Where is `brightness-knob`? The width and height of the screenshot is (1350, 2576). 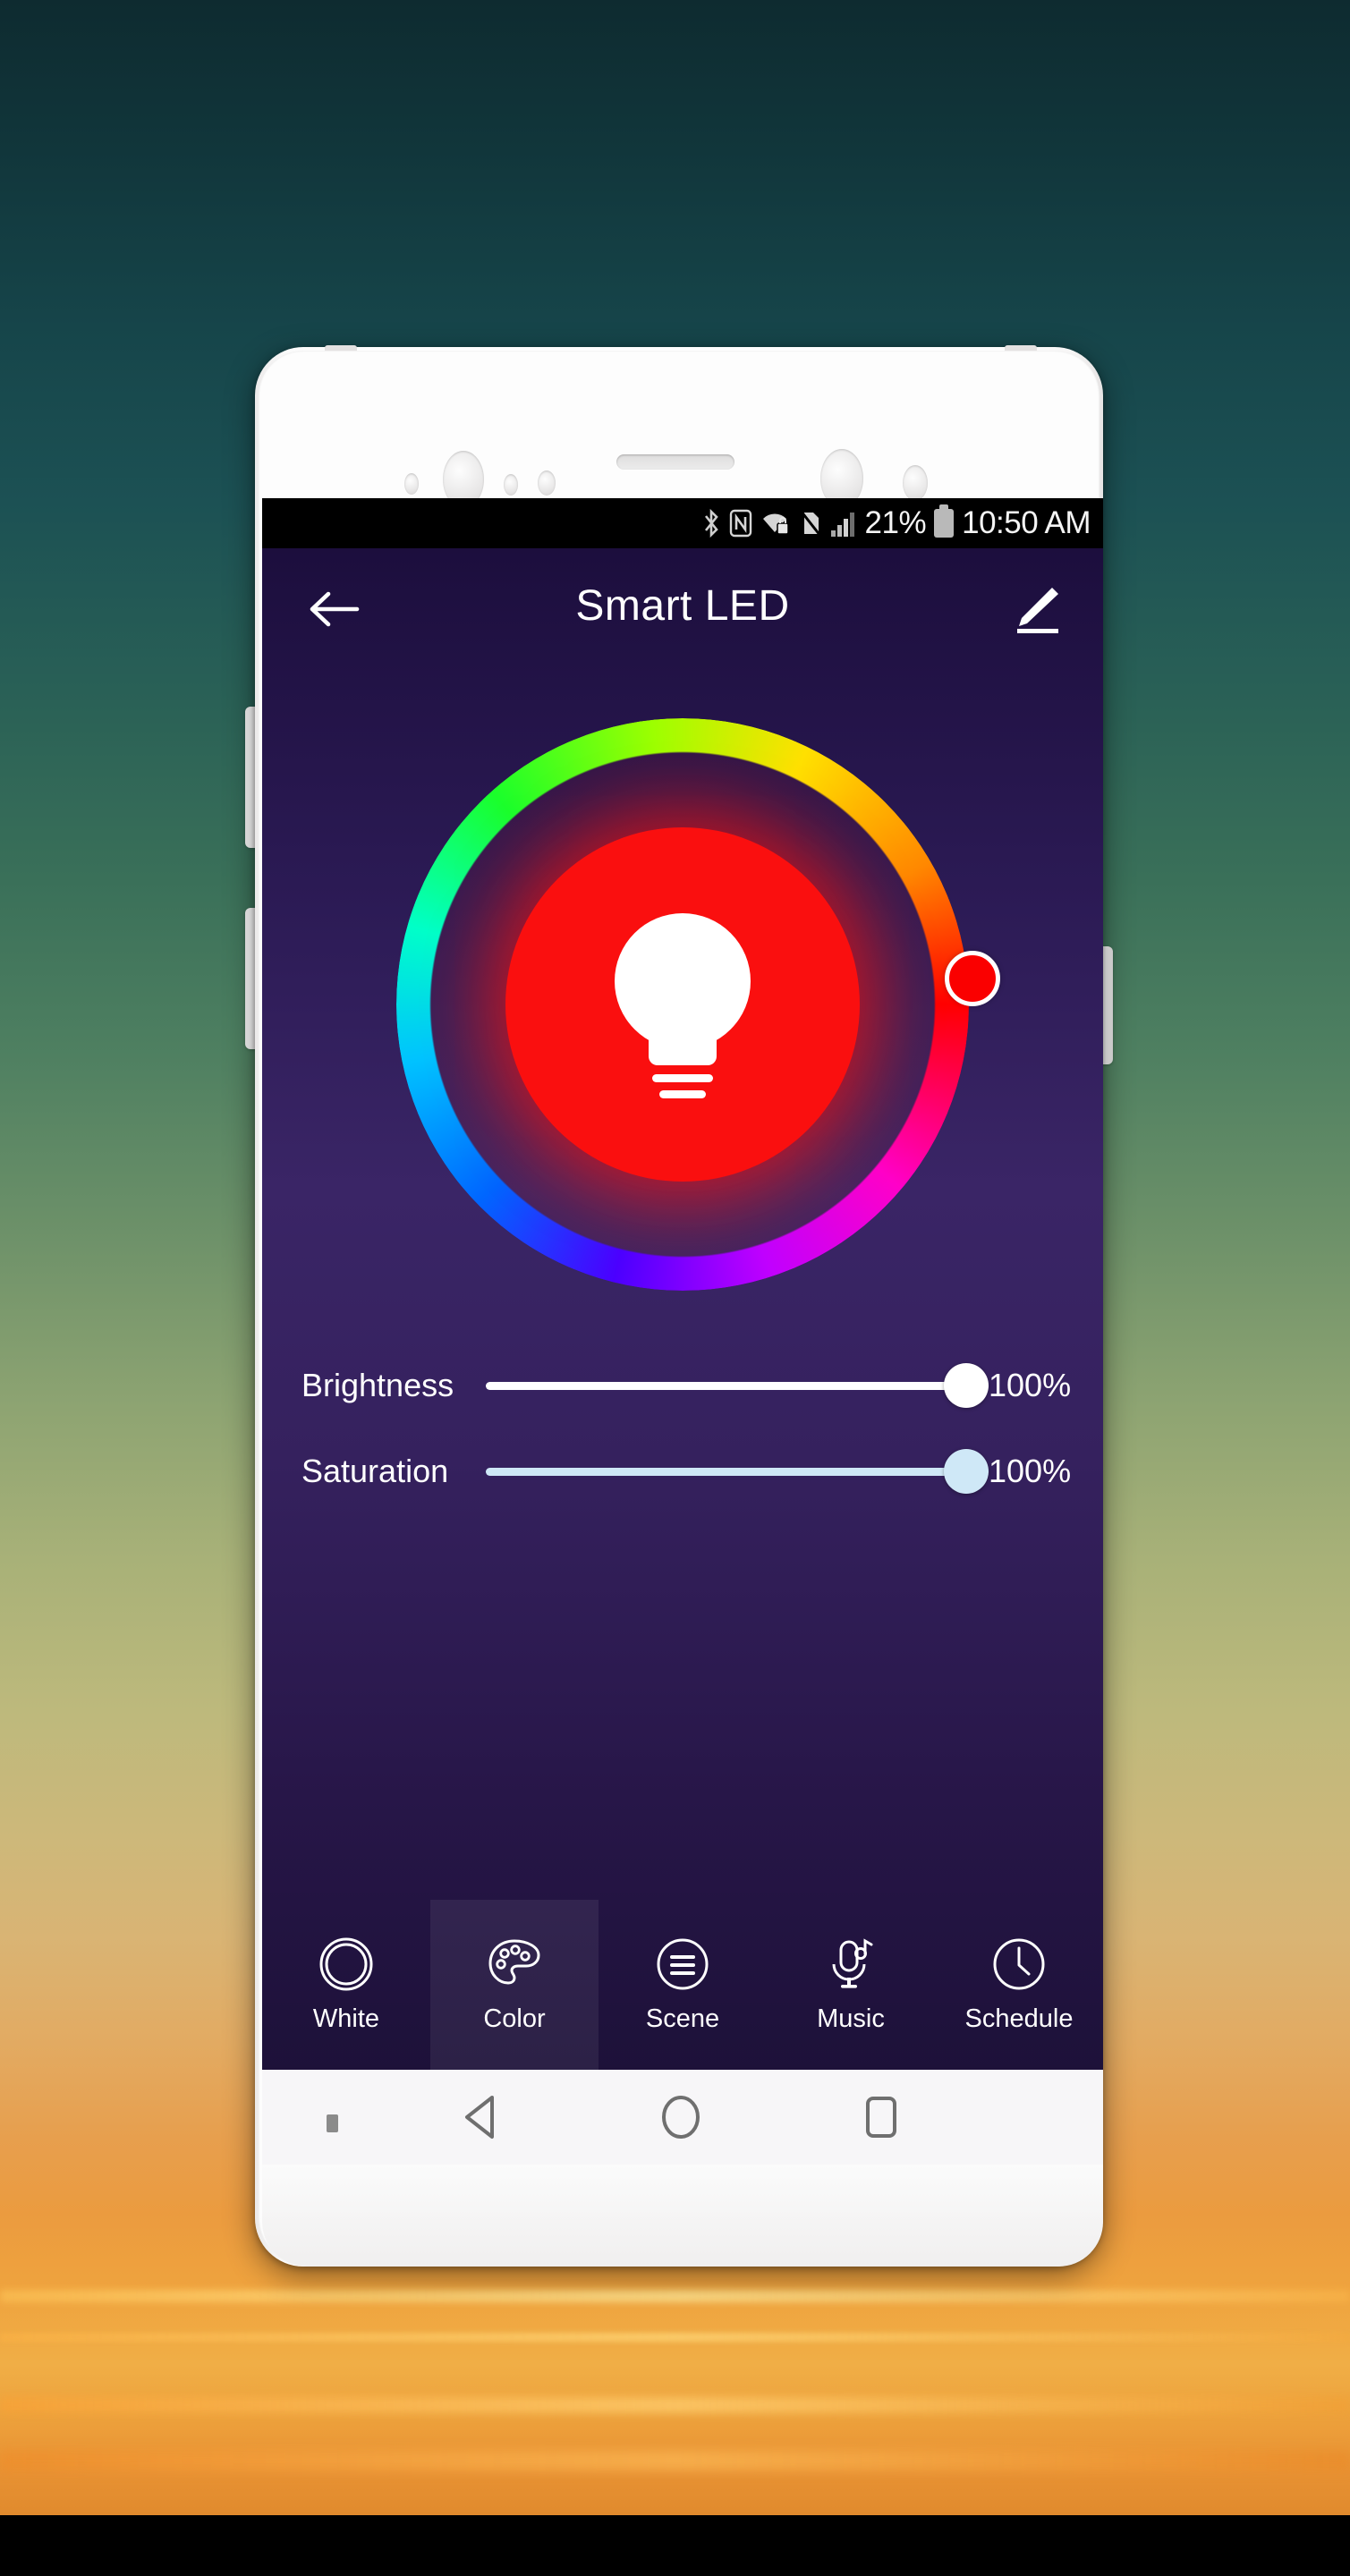 brightness-knob is located at coordinates (966, 1385).